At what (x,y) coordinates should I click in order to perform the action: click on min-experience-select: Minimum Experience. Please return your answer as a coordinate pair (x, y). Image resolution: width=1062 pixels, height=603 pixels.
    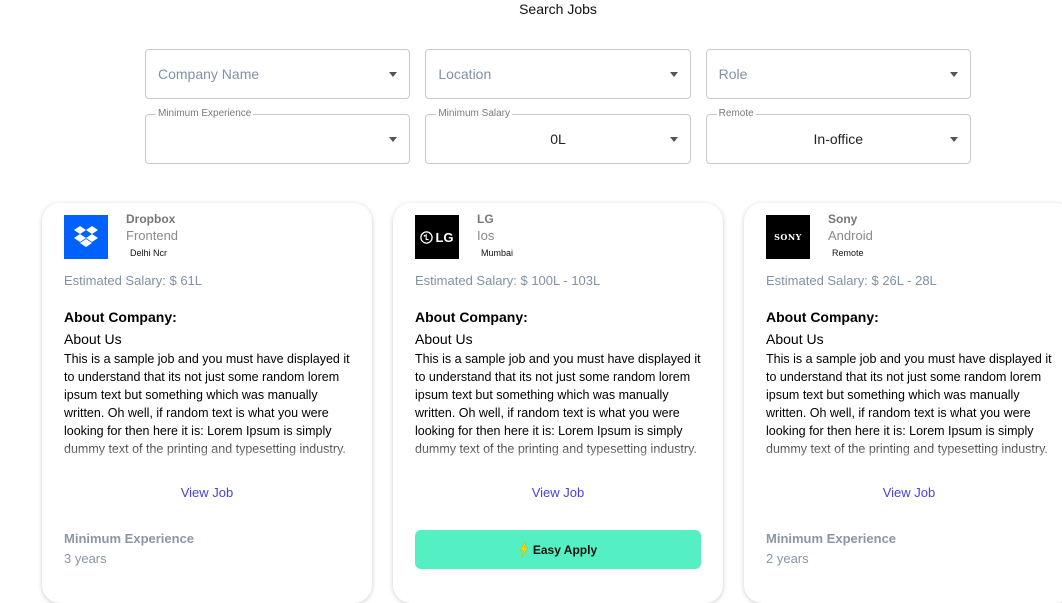
    Looking at the image, I should click on (278, 135).